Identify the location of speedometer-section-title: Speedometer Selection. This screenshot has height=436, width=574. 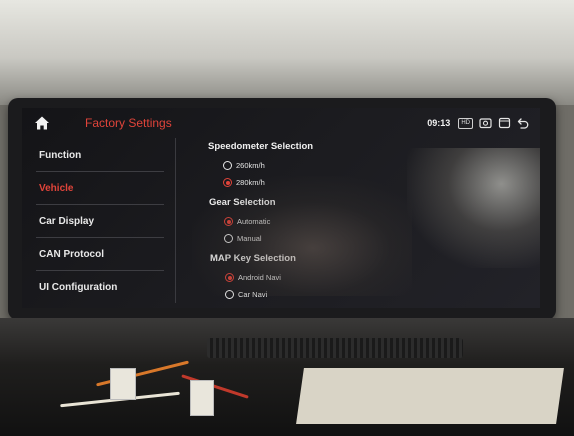
(261, 146).